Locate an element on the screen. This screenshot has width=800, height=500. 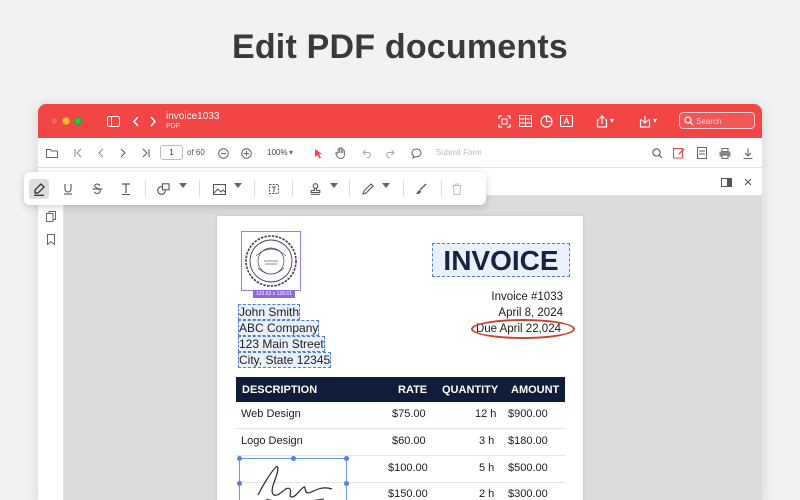
export-chevron-down-icon: ▾ is located at coordinates (655, 121).